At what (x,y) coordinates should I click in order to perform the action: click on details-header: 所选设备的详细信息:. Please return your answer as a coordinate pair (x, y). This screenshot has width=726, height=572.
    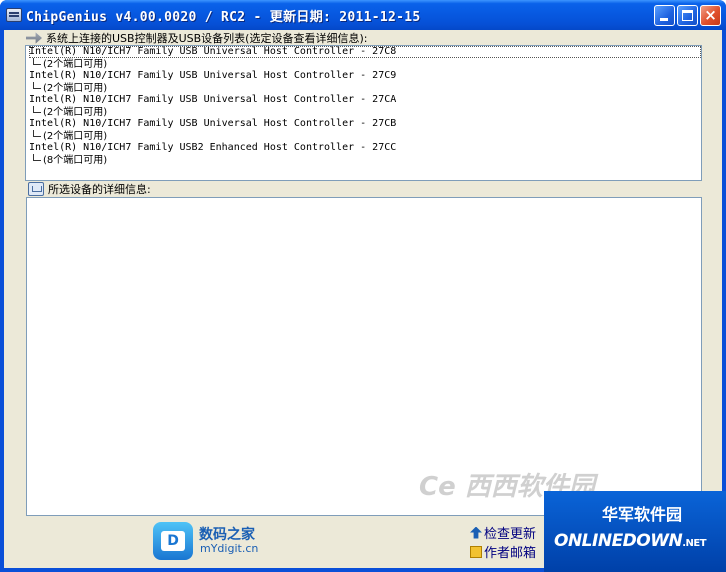
    Looking at the image, I should click on (89, 189).